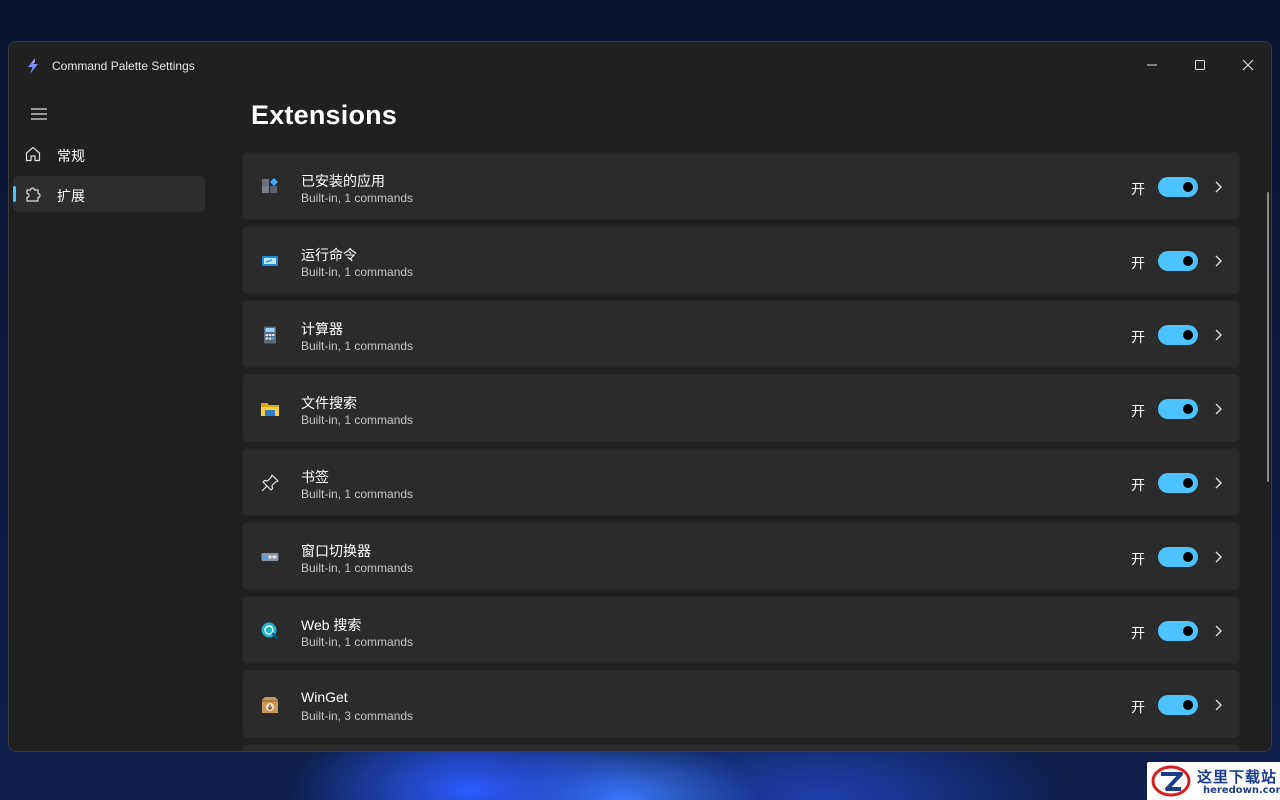 This screenshot has height=800, width=1280. Describe the element at coordinates (33, 154) in the screenshot. I see `home-icon` at that location.